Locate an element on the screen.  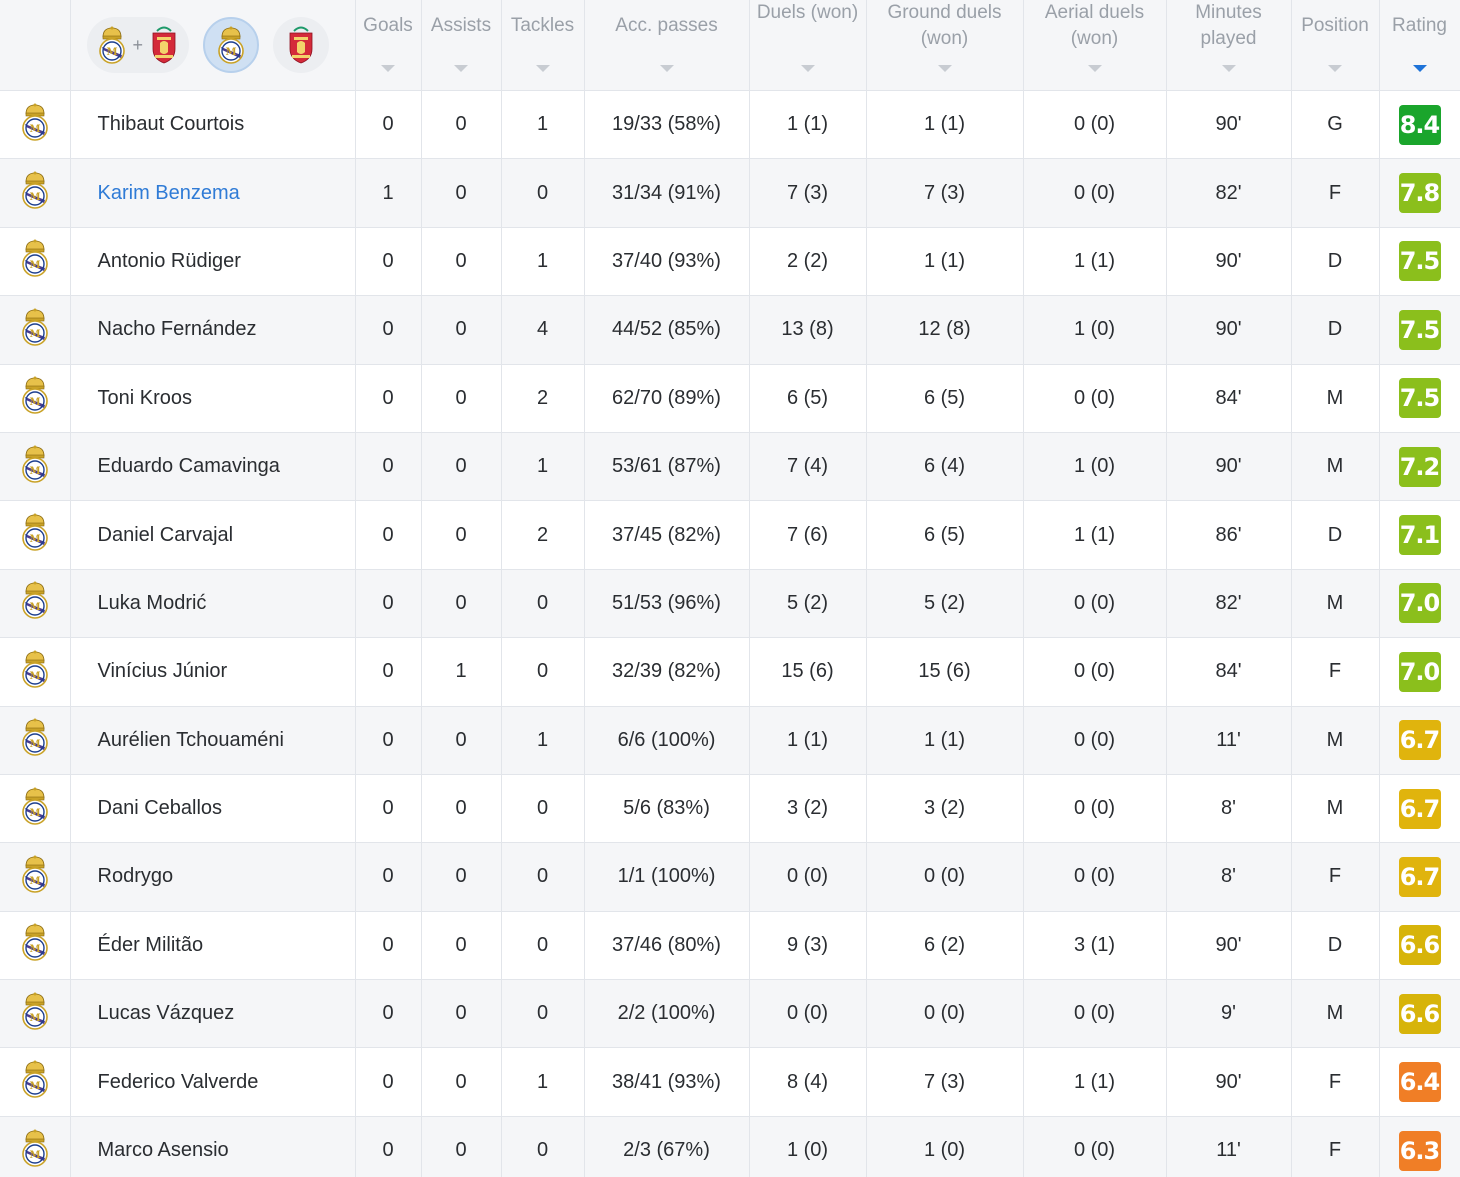
acc-passes-cell: 19/33 (58%) is located at coordinates (667, 125).